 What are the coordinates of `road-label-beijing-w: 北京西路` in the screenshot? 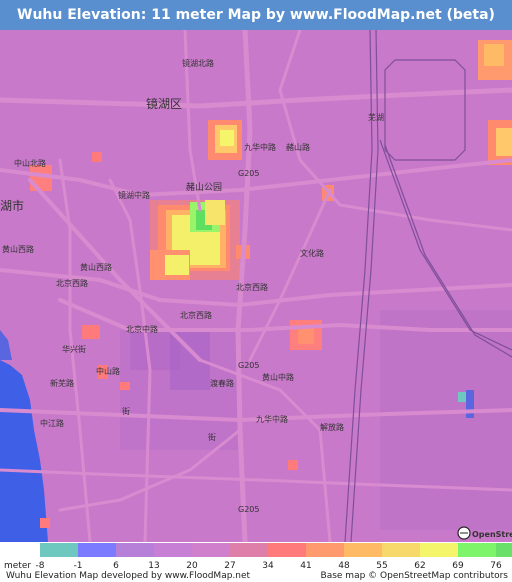 It's located at (72, 283).